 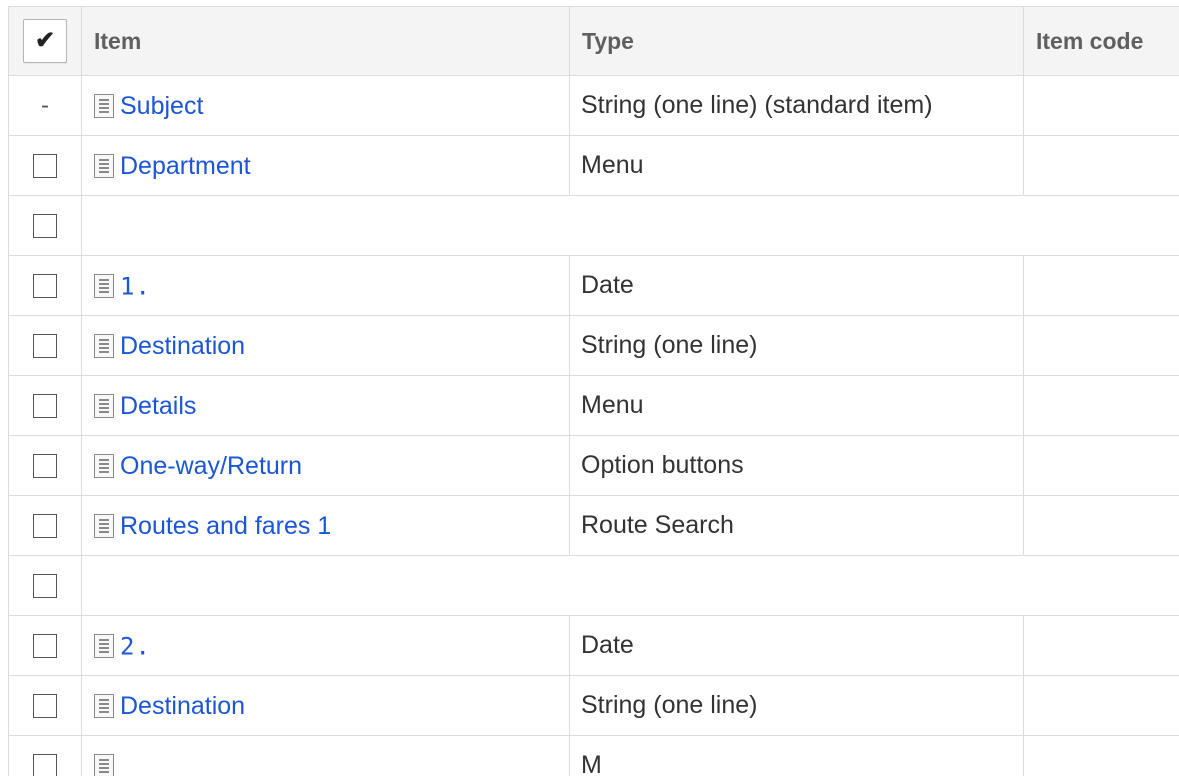 I want to click on select-all-column: ✔, so click(x=45, y=41).